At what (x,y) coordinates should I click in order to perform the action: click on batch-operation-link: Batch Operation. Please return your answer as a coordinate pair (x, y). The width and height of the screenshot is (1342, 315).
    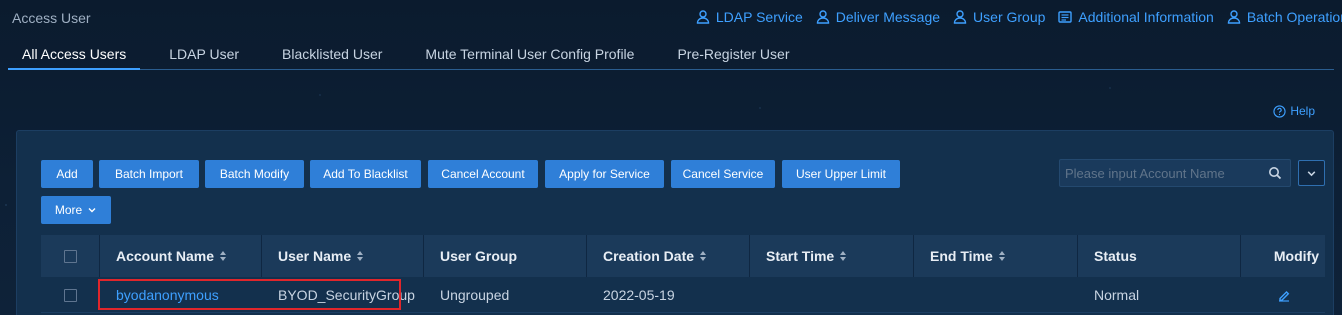
    Looking at the image, I should click on (1284, 17).